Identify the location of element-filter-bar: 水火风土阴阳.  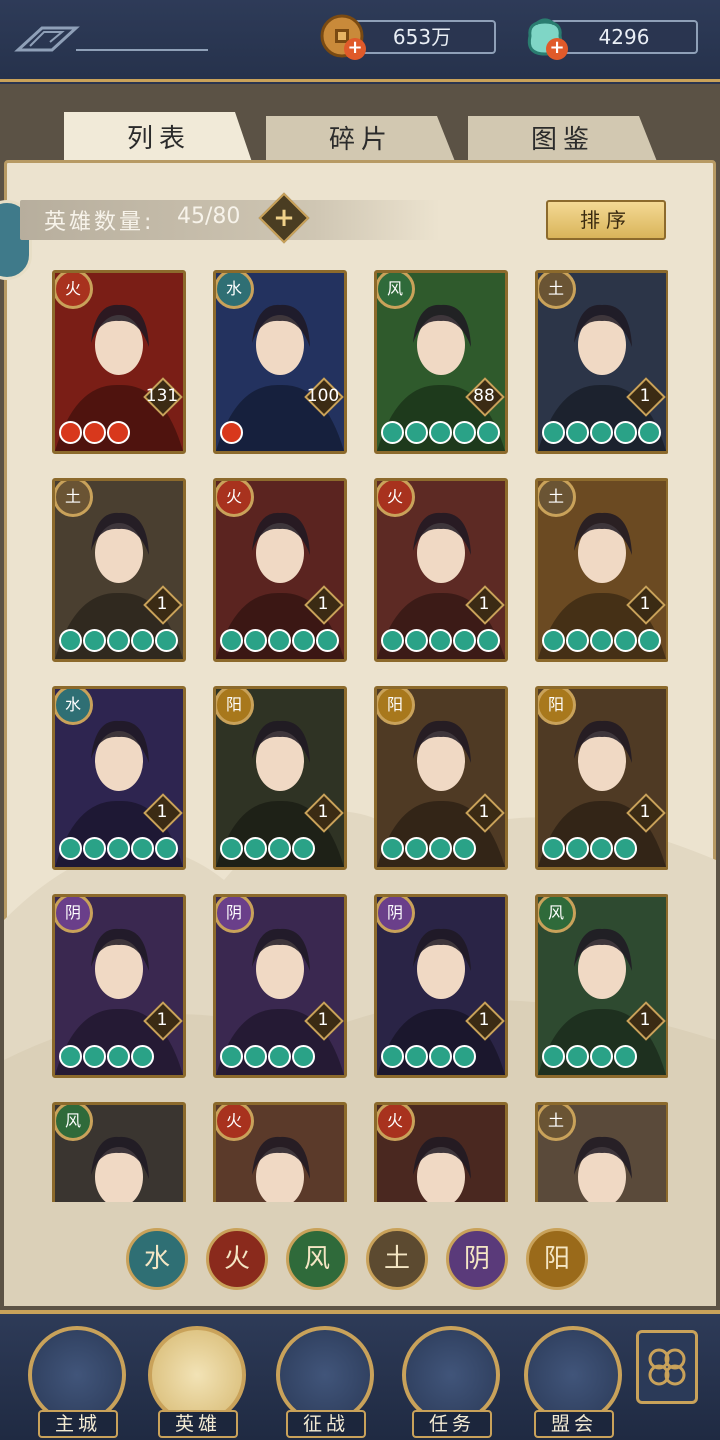
(361, 1260).